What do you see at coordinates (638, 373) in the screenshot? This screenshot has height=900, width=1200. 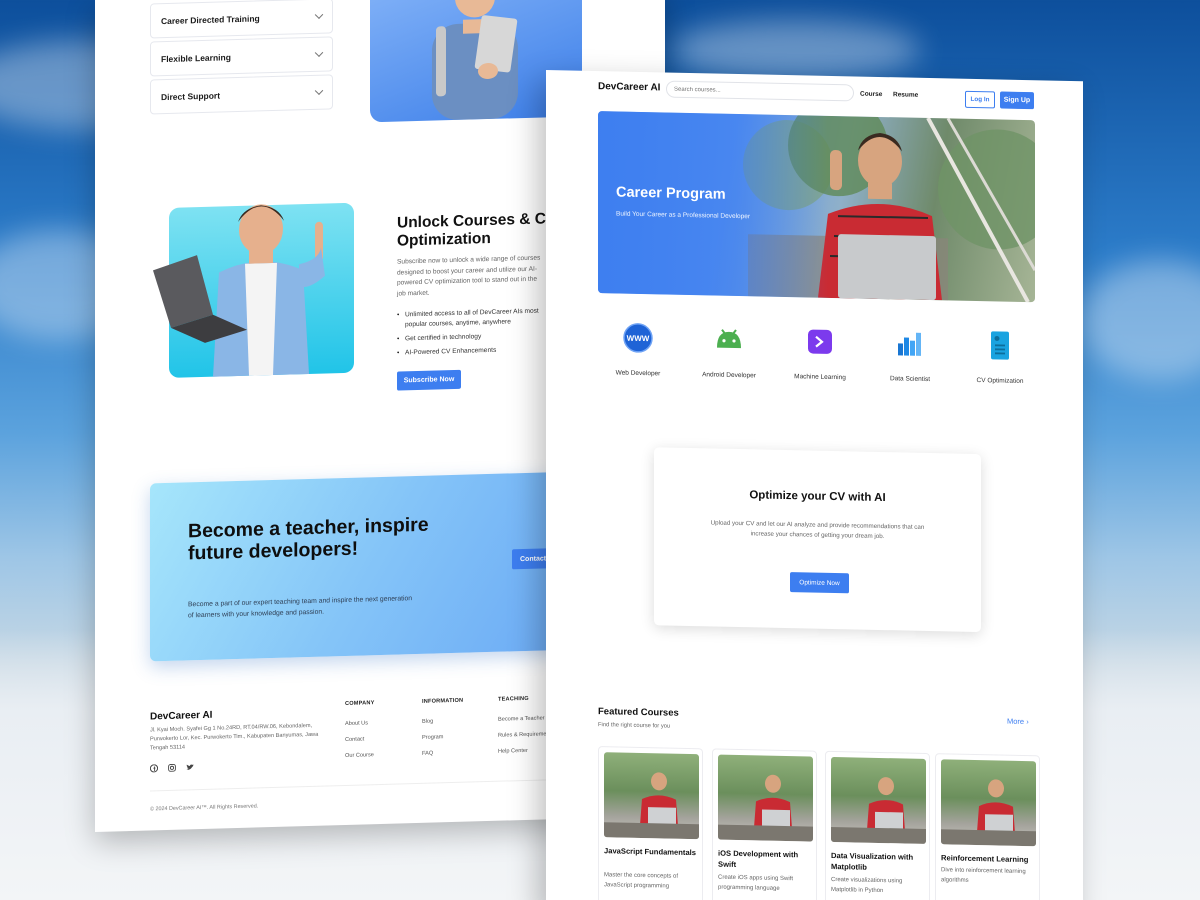 I see `category-label: Web Developer` at bounding box center [638, 373].